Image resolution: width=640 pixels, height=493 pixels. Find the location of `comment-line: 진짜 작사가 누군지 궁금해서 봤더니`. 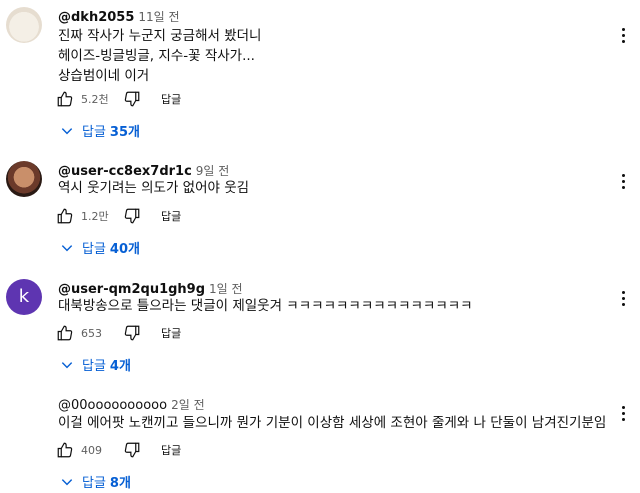

comment-line: 진짜 작사가 누군지 궁금해서 봤더니 is located at coordinates (160, 36).